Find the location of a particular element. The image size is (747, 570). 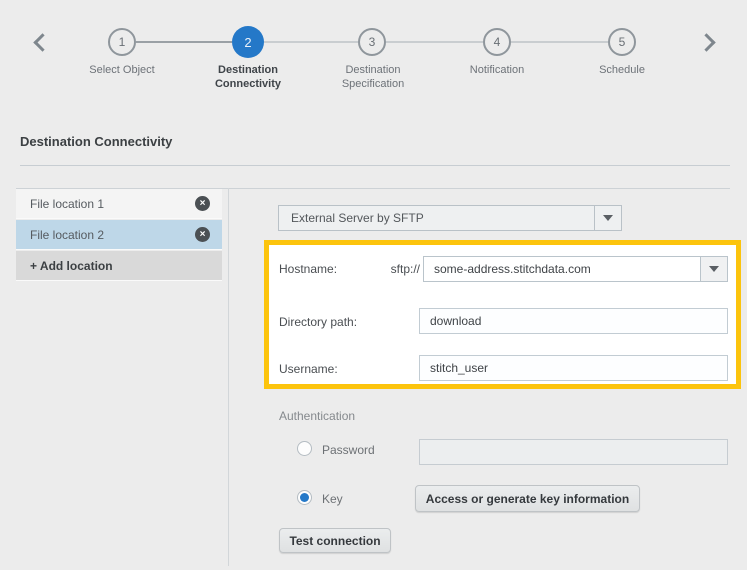

step-5-number: 5 is located at coordinates (622, 42).